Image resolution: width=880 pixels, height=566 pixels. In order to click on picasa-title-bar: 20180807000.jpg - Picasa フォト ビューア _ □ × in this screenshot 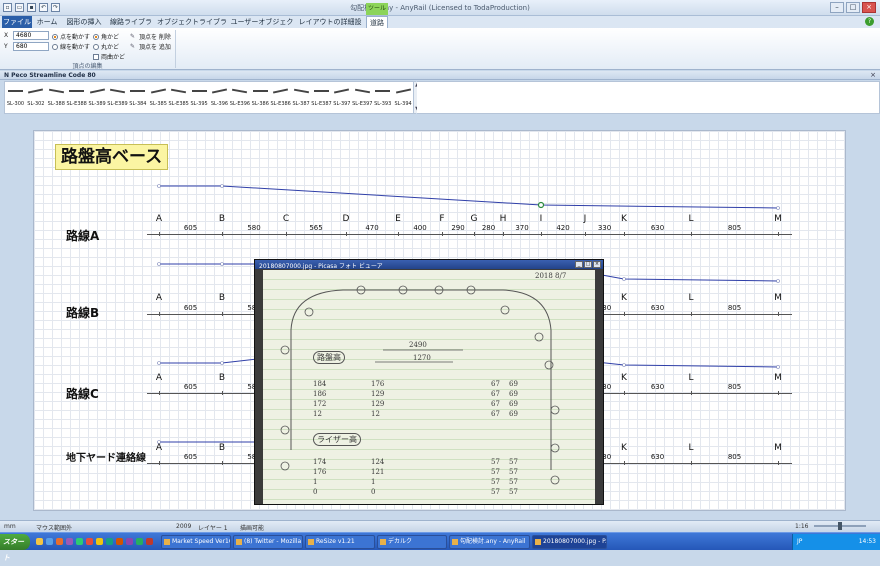, I will do `click(429, 265)`.